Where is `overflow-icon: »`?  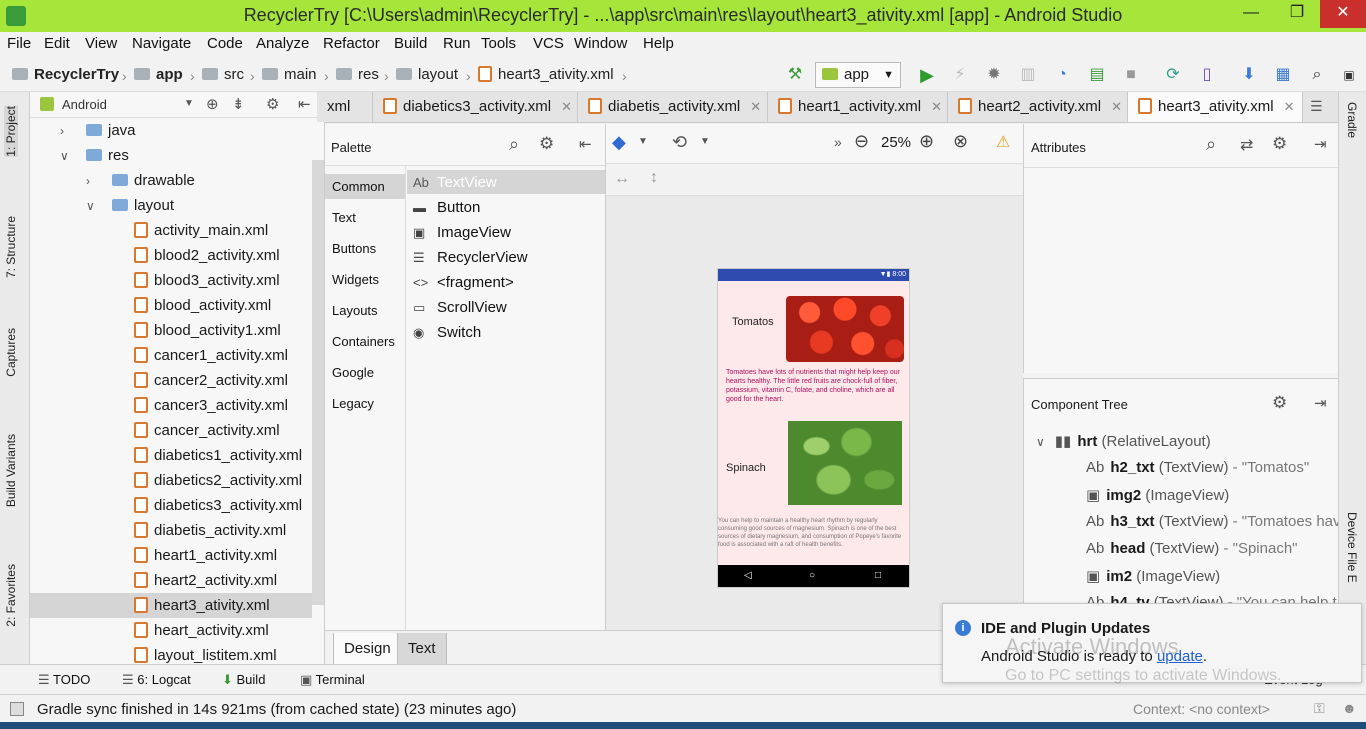
overflow-icon: » is located at coordinates (838, 142).